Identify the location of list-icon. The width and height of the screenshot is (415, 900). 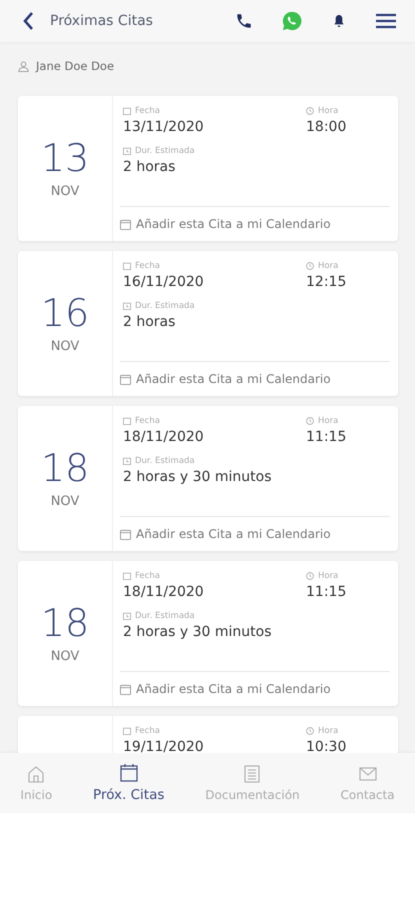
(252, 774).